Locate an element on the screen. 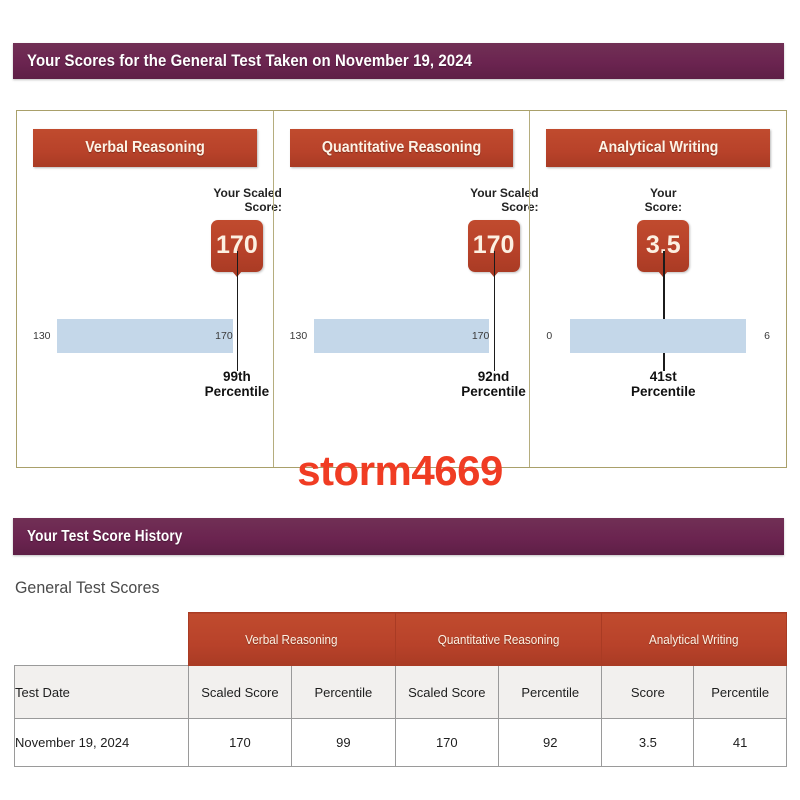 This screenshot has width=800, height=800. history-banner-title: Your Test Score History is located at coordinates (105, 536).